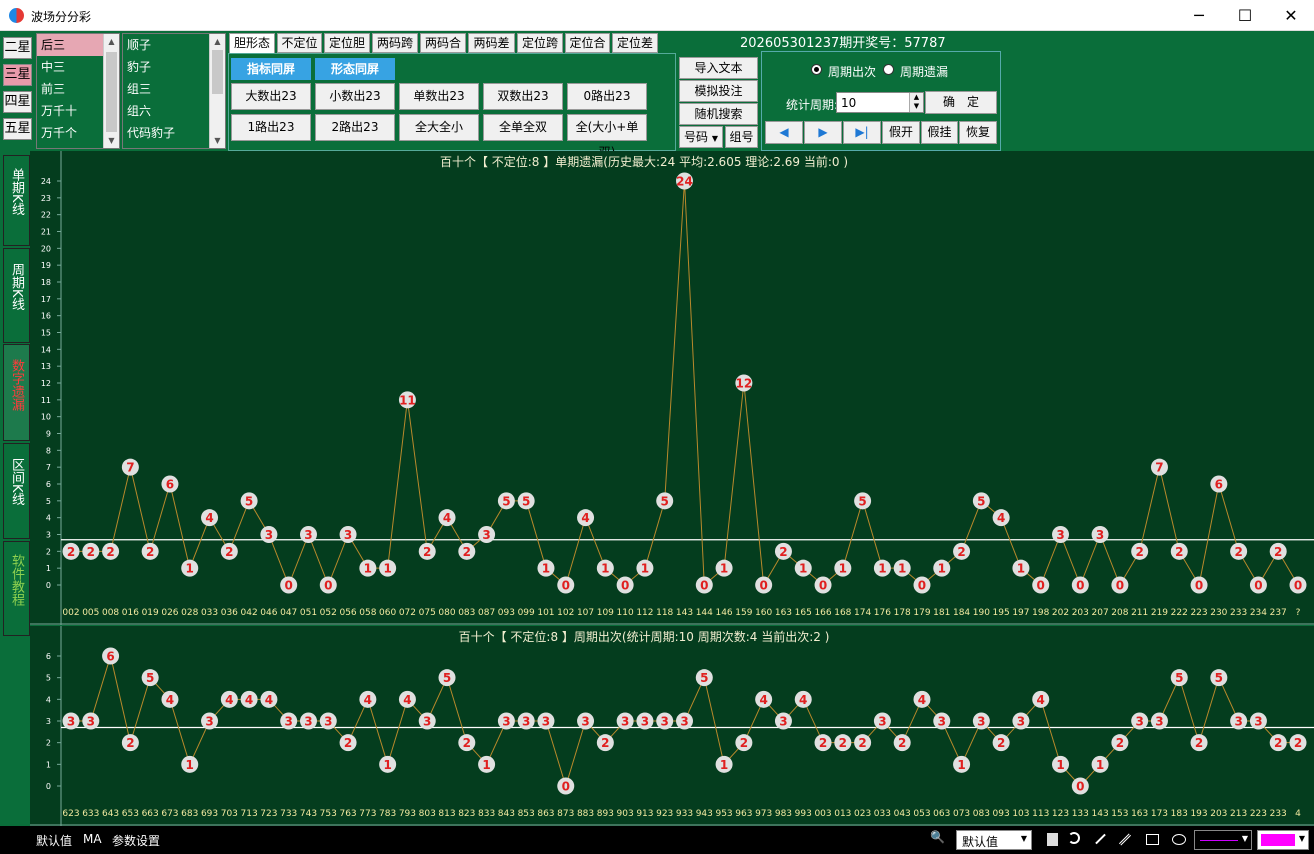  What do you see at coordinates (271, 69) in the screenshot?
I see `sync-indicator-button: 指标同屏` at bounding box center [271, 69].